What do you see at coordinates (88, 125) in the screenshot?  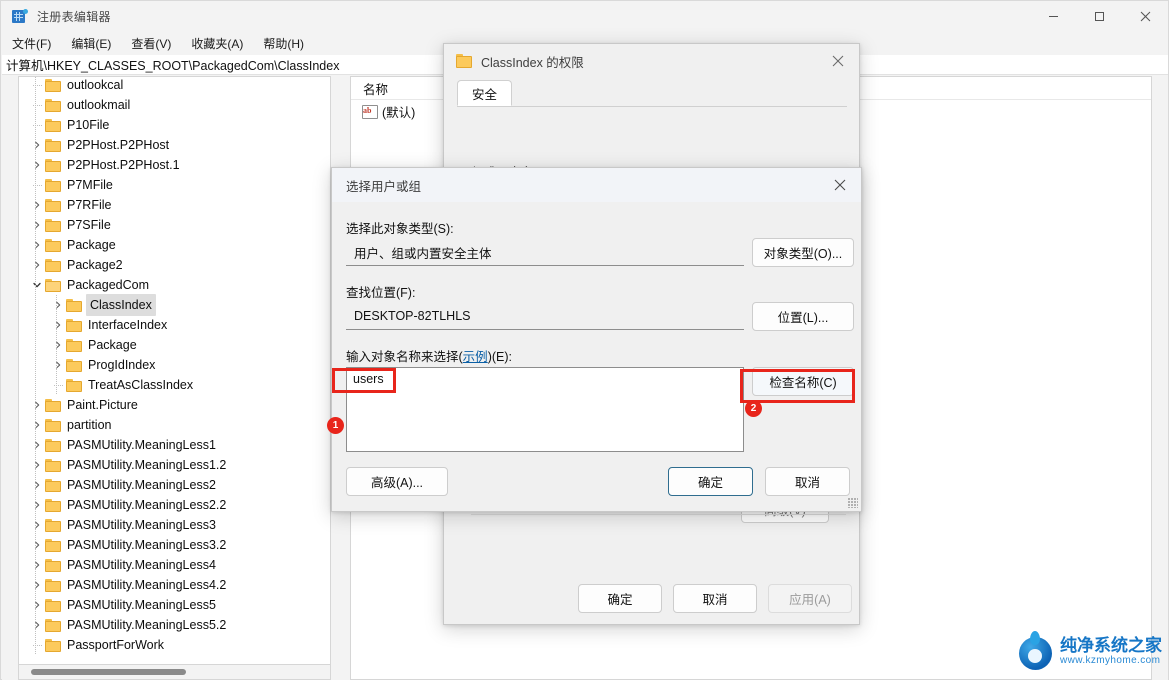 I see `tree-item-label: P10File` at bounding box center [88, 125].